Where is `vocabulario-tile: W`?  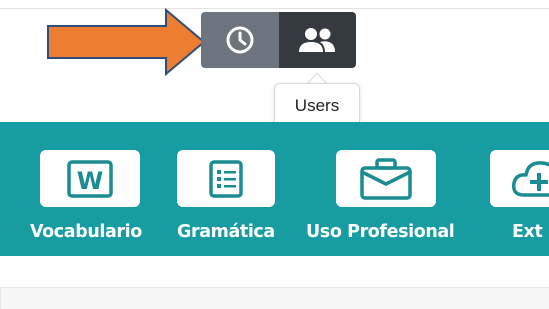
vocabulario-tile: W is located at coordinates (90, 178).